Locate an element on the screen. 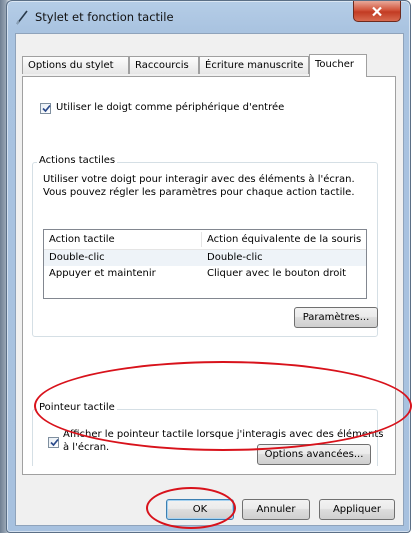 The width and height of the screenshot is (415, 533). row-action: Appuyer et maintenir is located at coordinates (102, 273).